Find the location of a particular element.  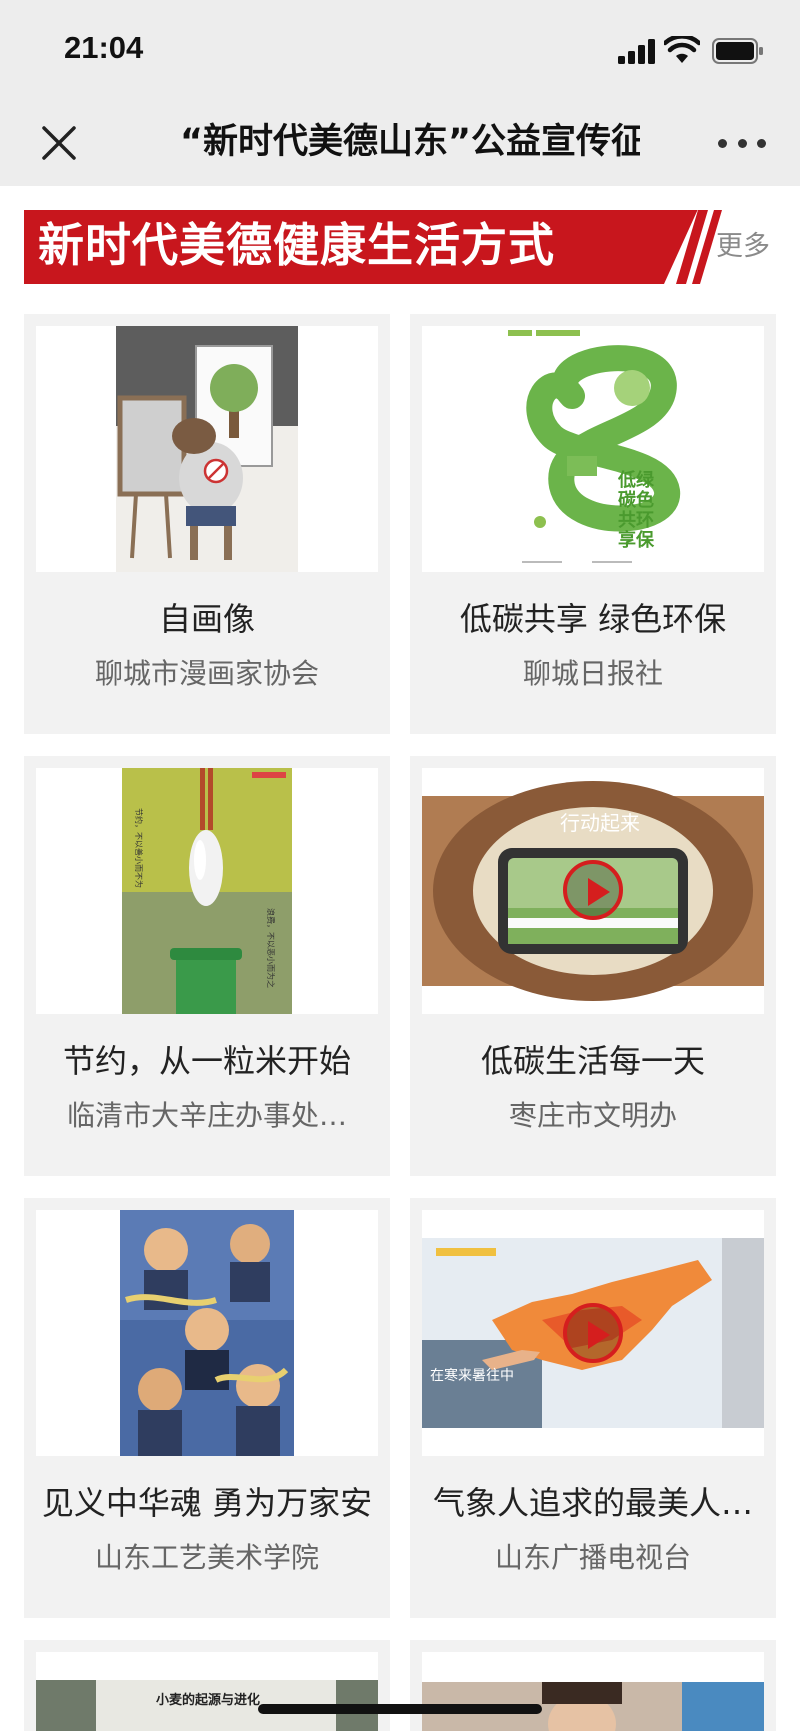

card-source: 山东广播电视台 is located at coordinates (592, 1557).